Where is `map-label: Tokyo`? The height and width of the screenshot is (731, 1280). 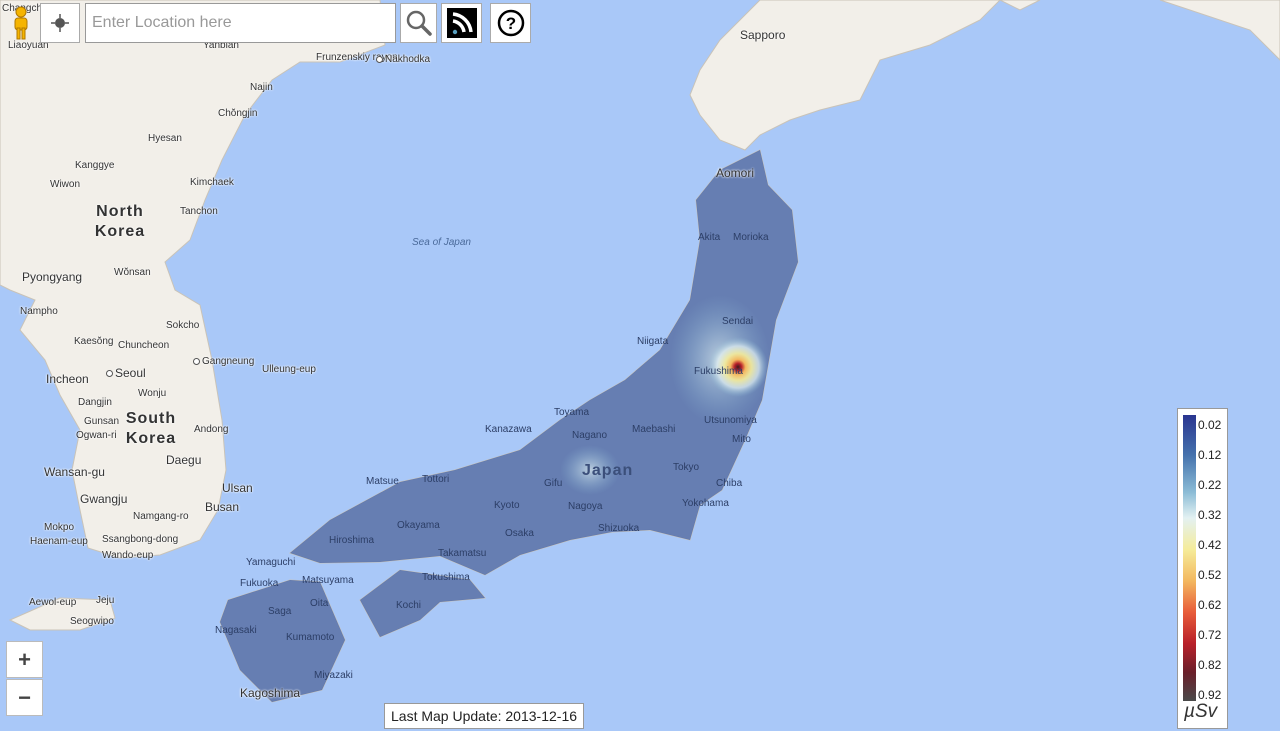 map-label: Tokyo is located at coordinates (686, 467).